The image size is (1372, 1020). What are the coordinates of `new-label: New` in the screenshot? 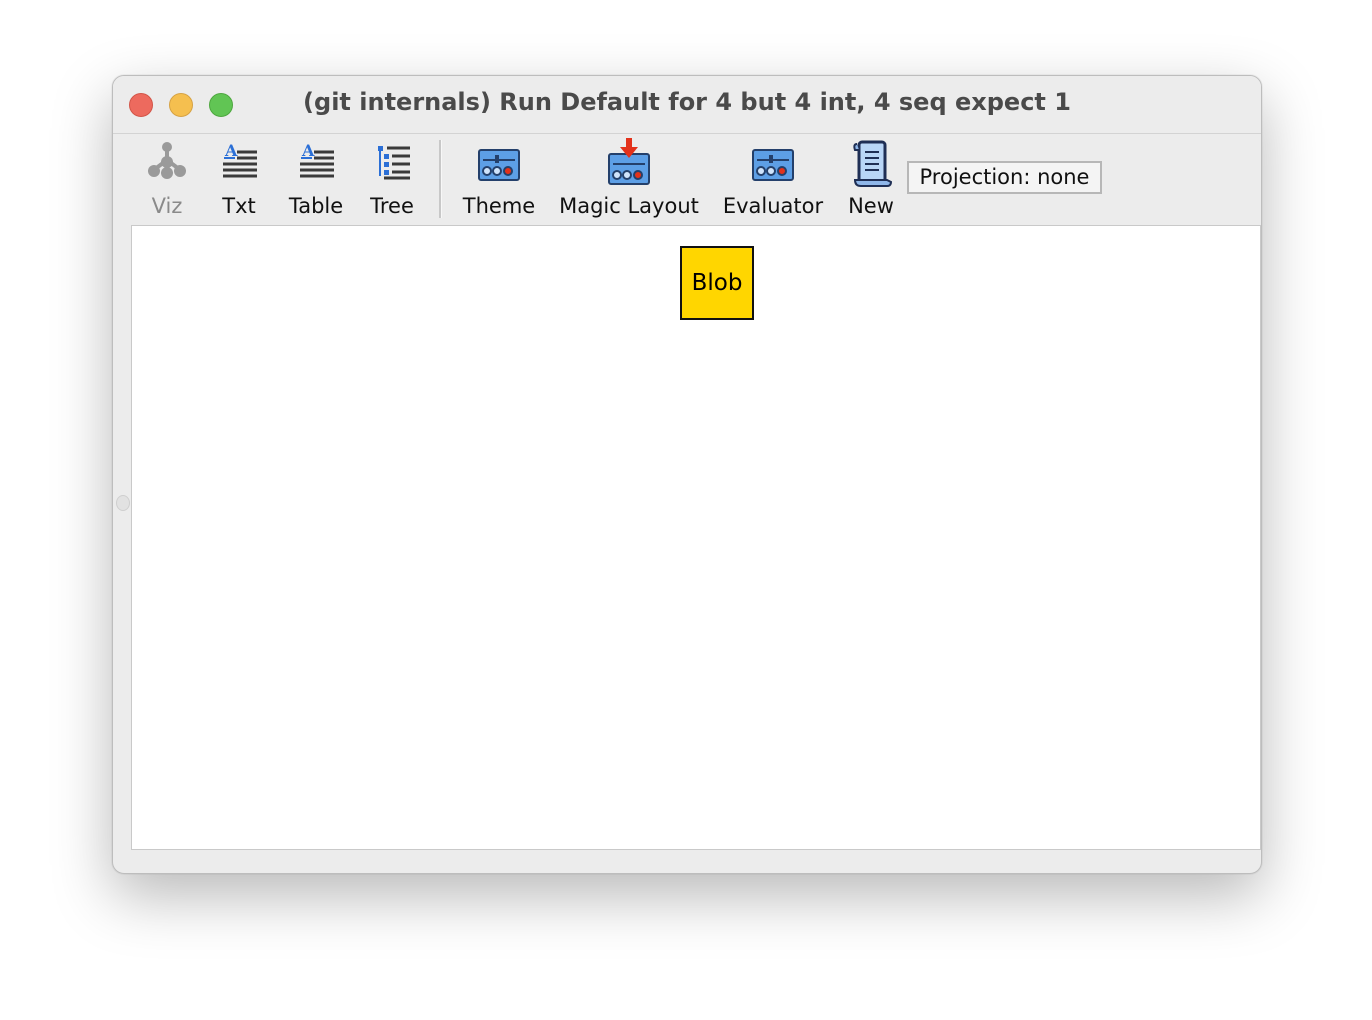 It's located at (871, 206).